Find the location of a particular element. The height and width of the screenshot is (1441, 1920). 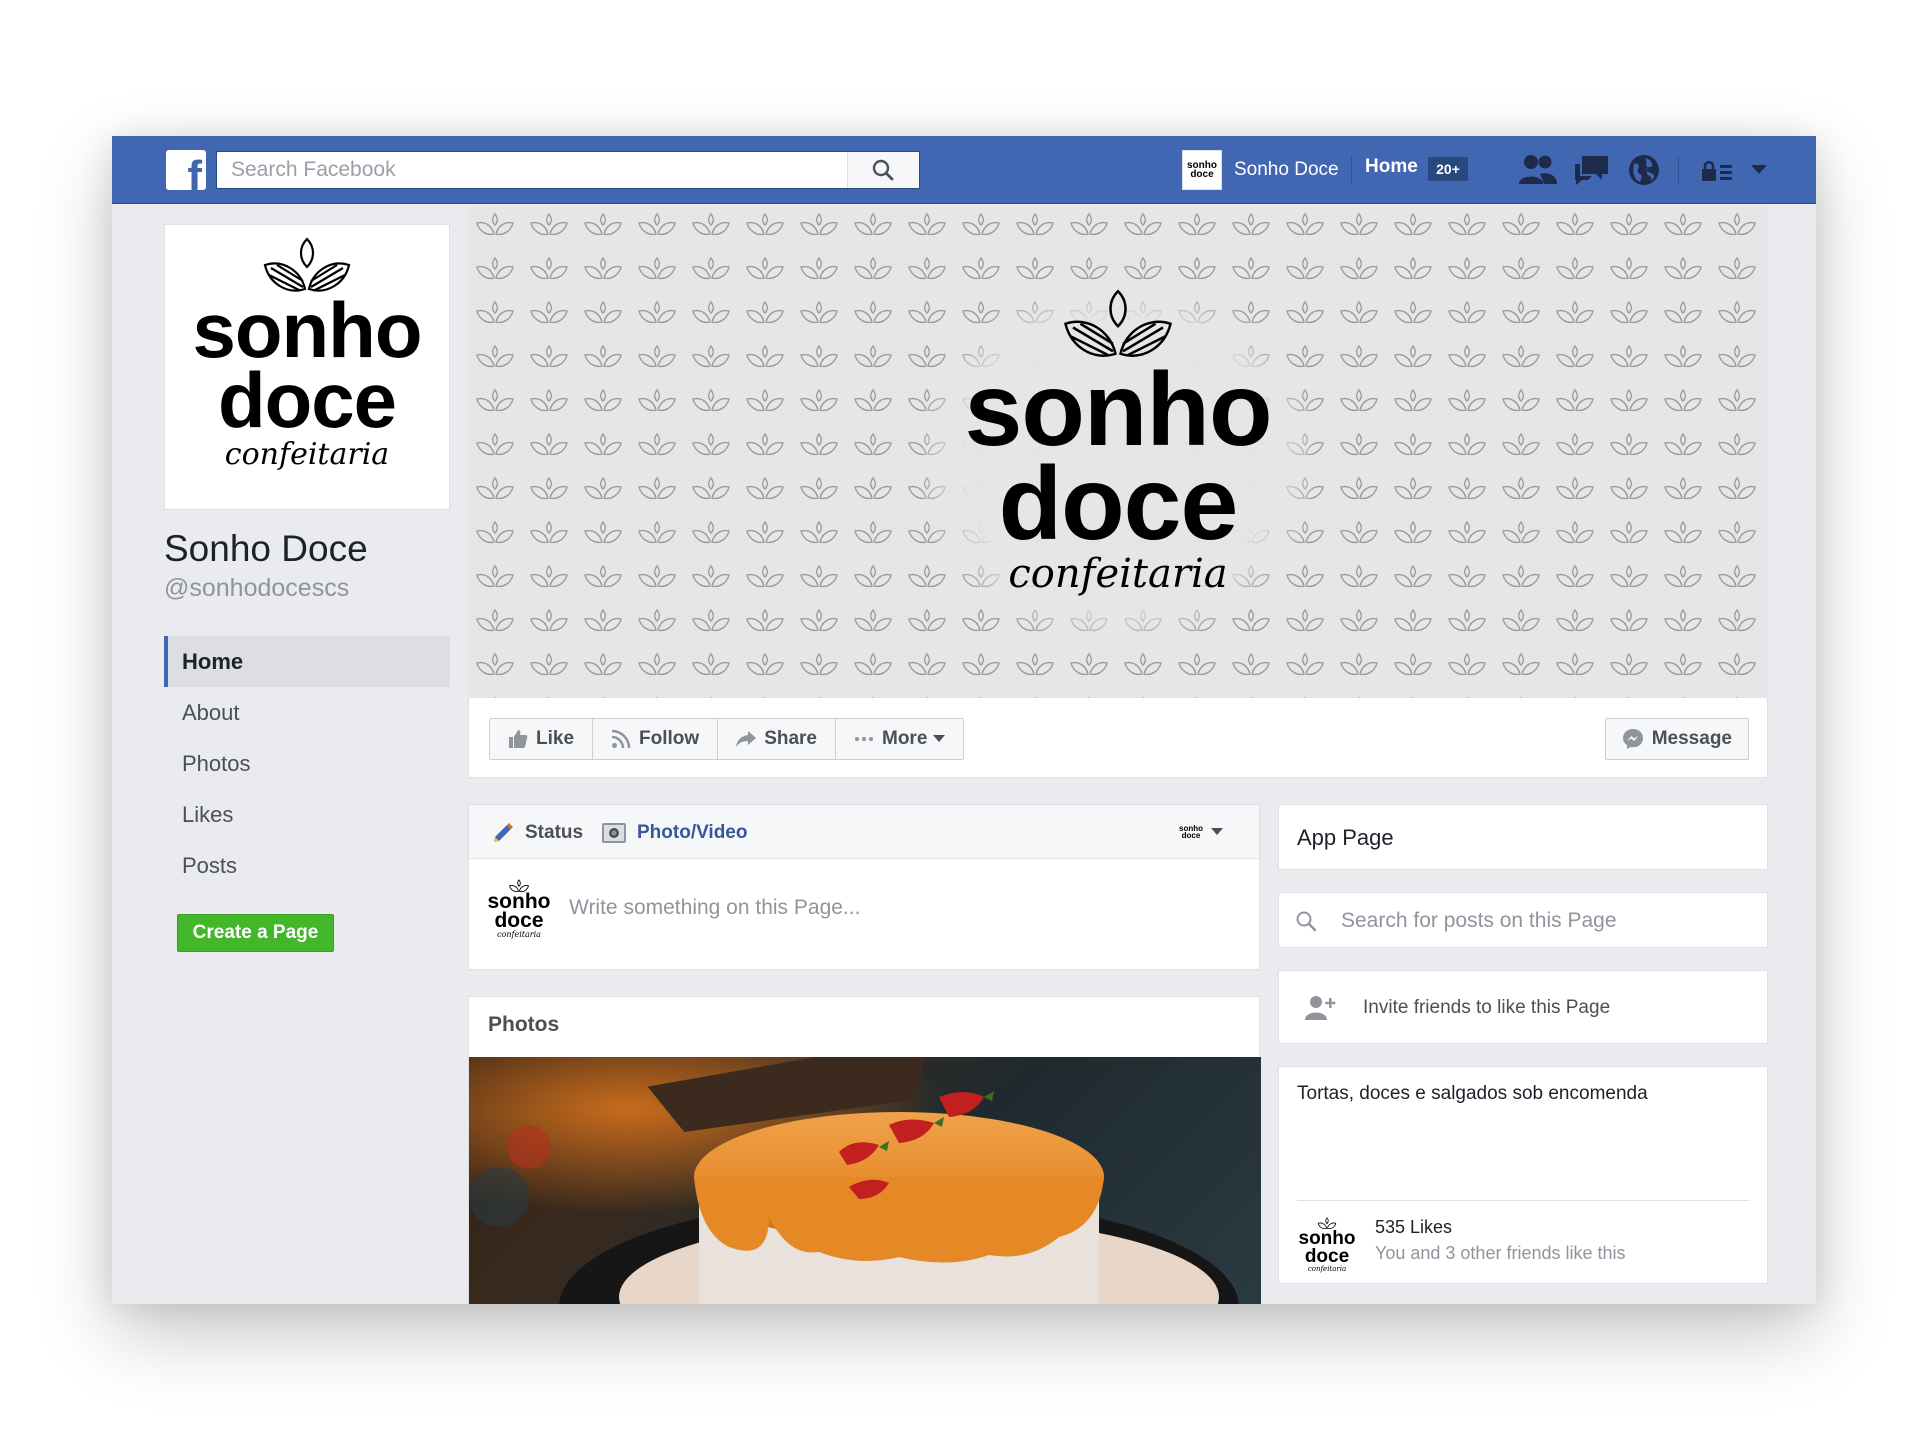

composer-avatar-word2: doce is located at coordinates (519, 920).